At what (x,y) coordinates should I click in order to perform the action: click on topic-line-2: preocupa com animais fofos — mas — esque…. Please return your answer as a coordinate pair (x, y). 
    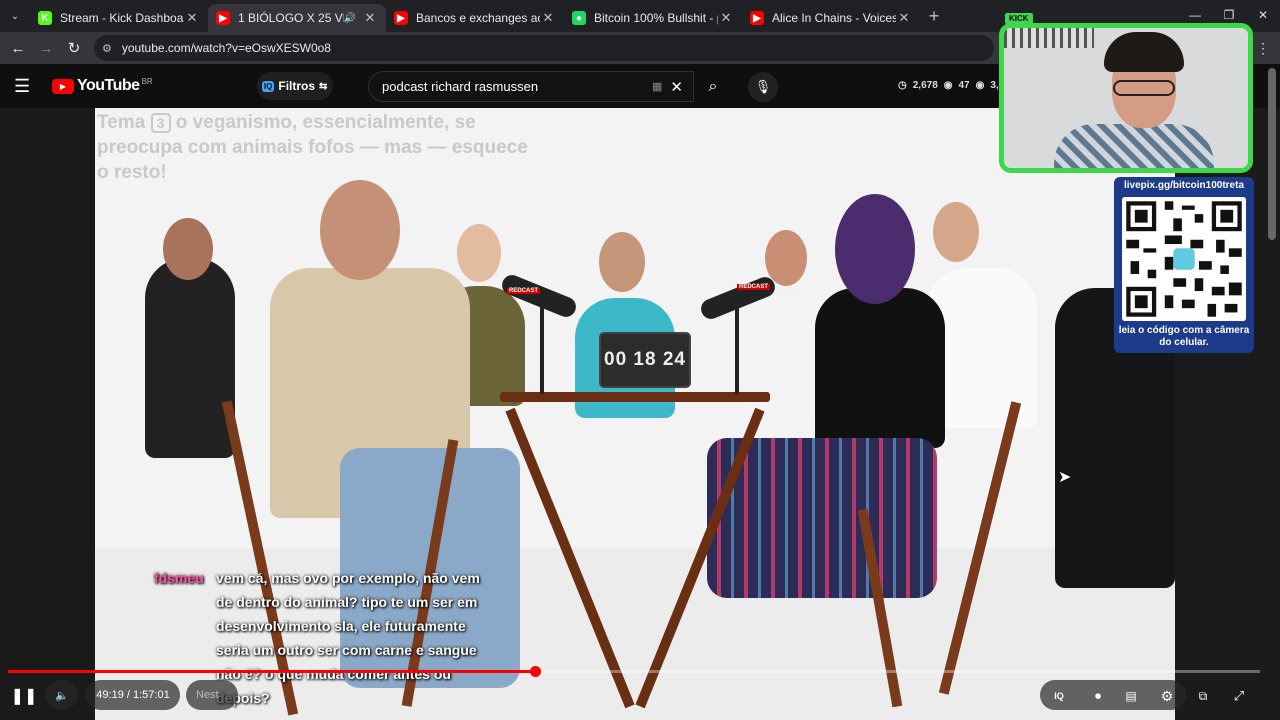
    Looking at the image, I should click on (312, 147).